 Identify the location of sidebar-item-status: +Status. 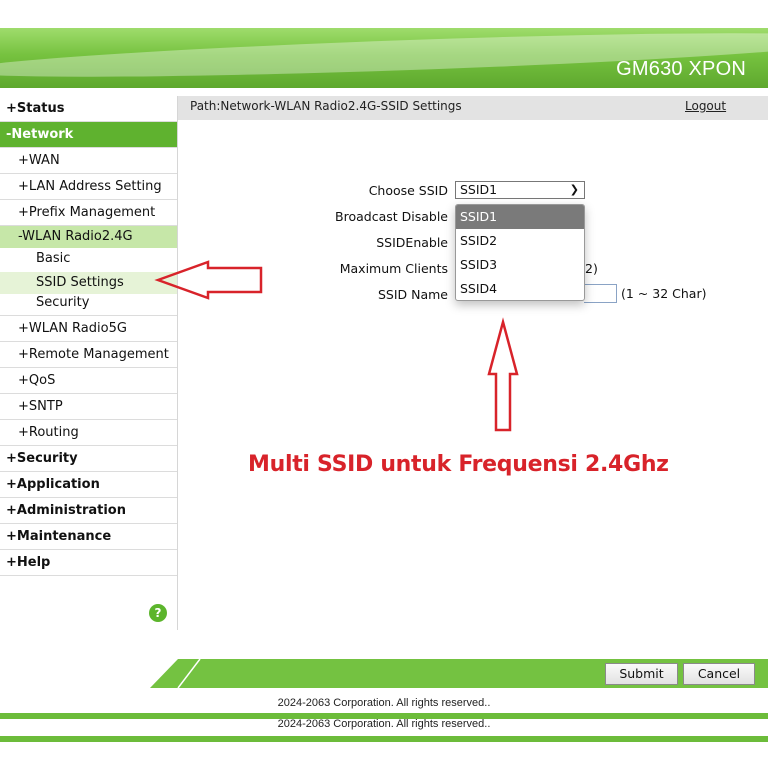
(88, 109).